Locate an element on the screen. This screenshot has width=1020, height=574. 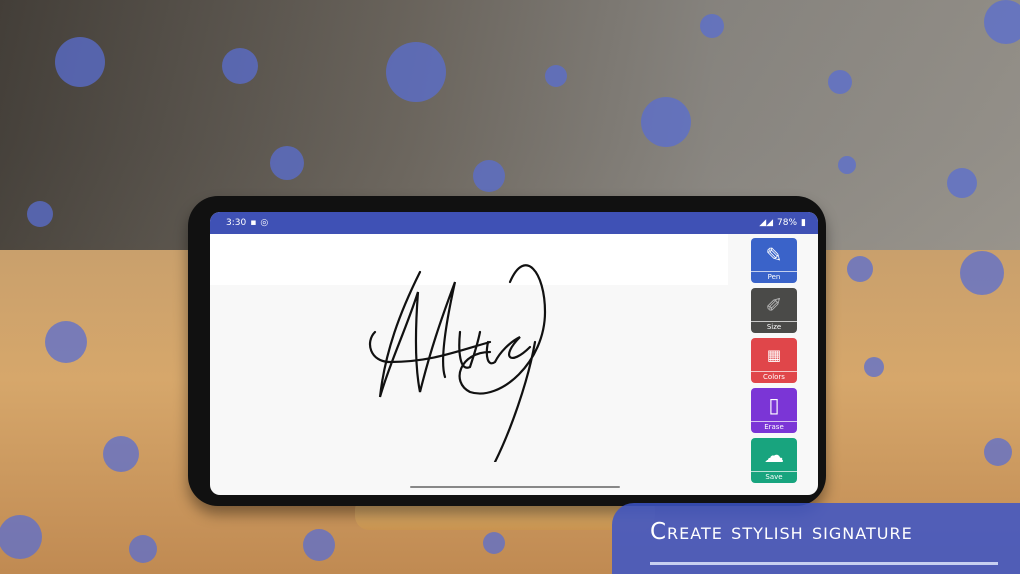
battery-level: 78% is located at coordinates (787, 223).